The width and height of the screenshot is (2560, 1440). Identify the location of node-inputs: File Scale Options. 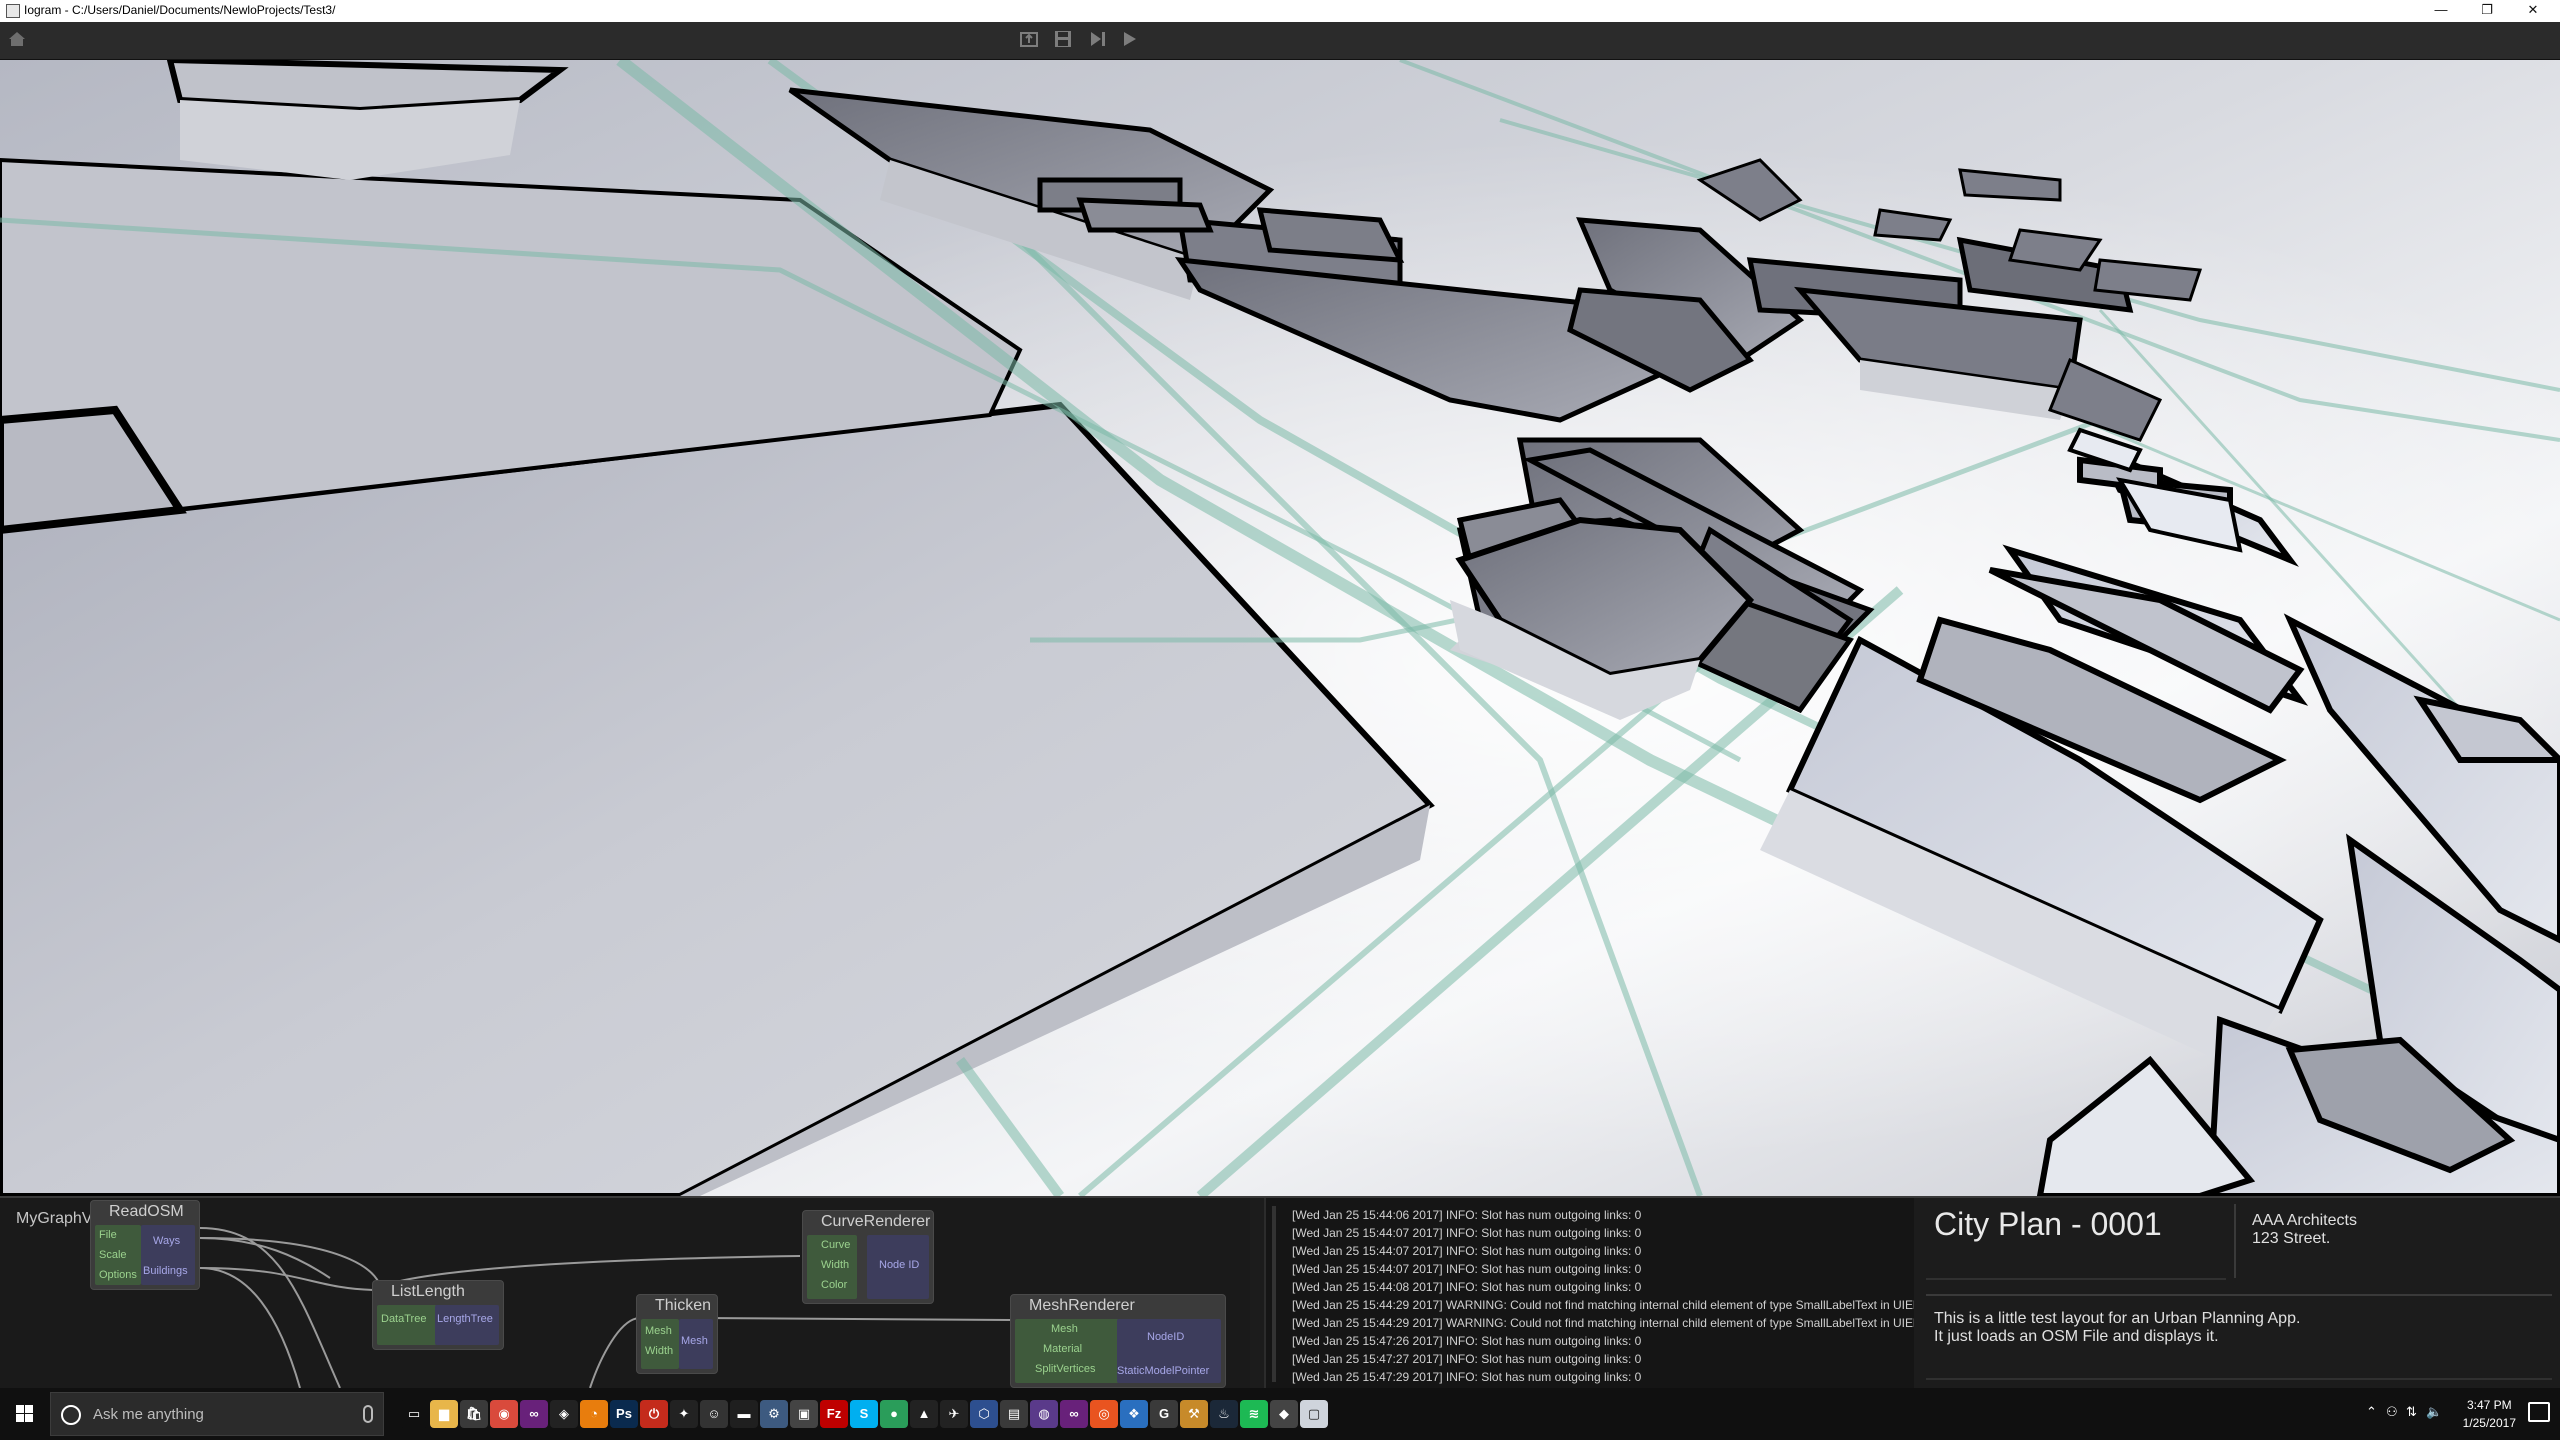
(118, 1255).